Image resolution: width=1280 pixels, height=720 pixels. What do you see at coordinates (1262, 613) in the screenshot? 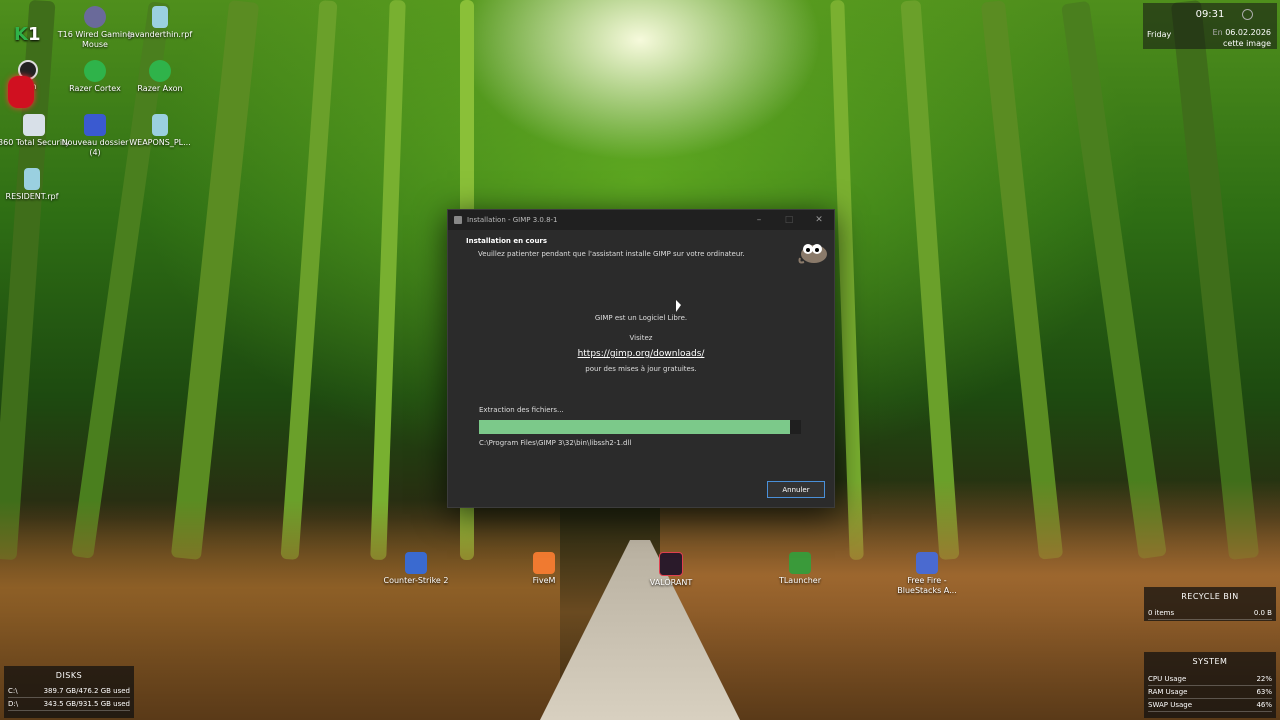
I see `recycle-bin-size: 0.0 B` at bounding box center [1262, 613].